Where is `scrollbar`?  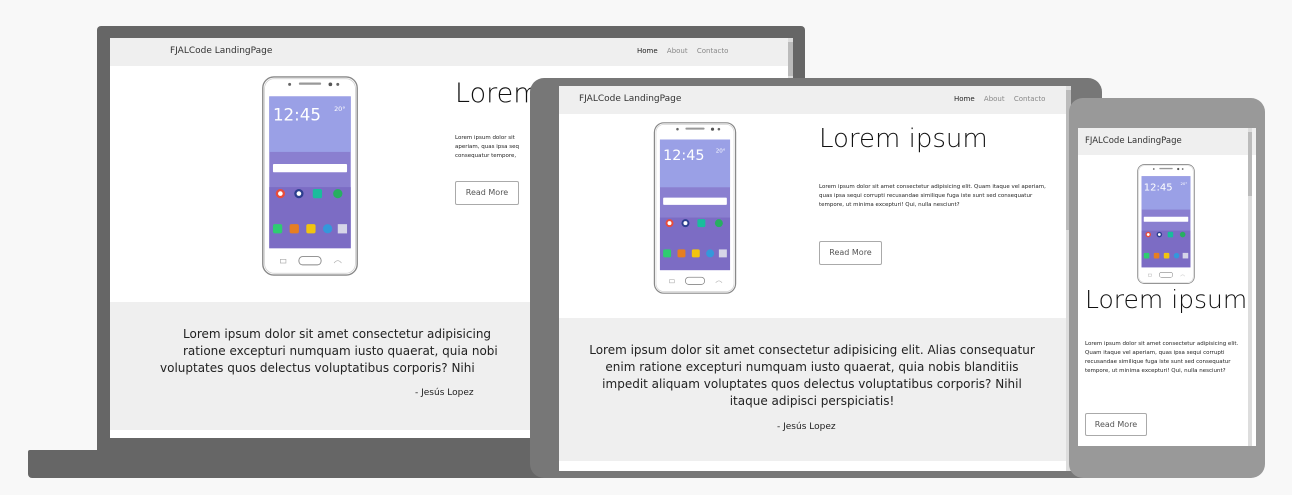
scrollbar is located at coordinates (1250, 287).